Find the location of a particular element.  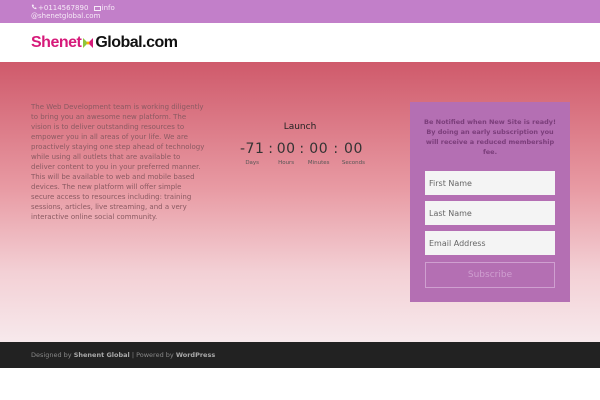

seconds-label: Seconds is located at coordinates (353, 163).